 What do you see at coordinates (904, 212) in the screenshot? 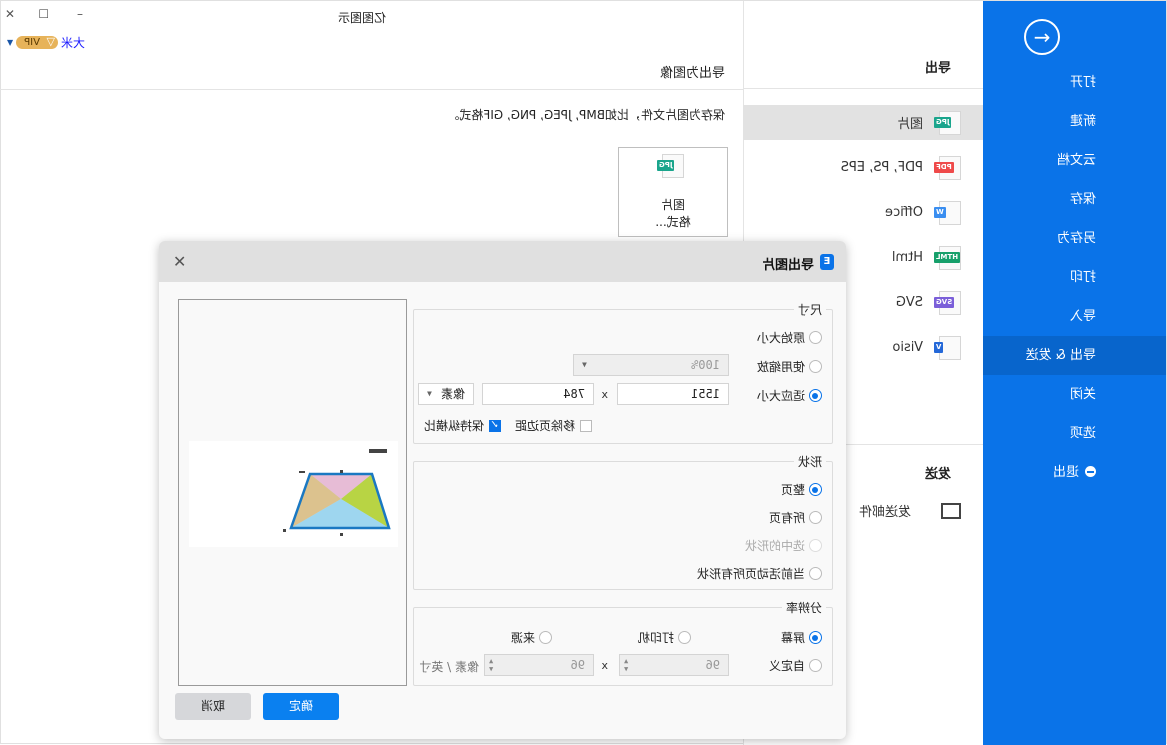
I see `export-item-label: Office` at bounding box center [904, 212].